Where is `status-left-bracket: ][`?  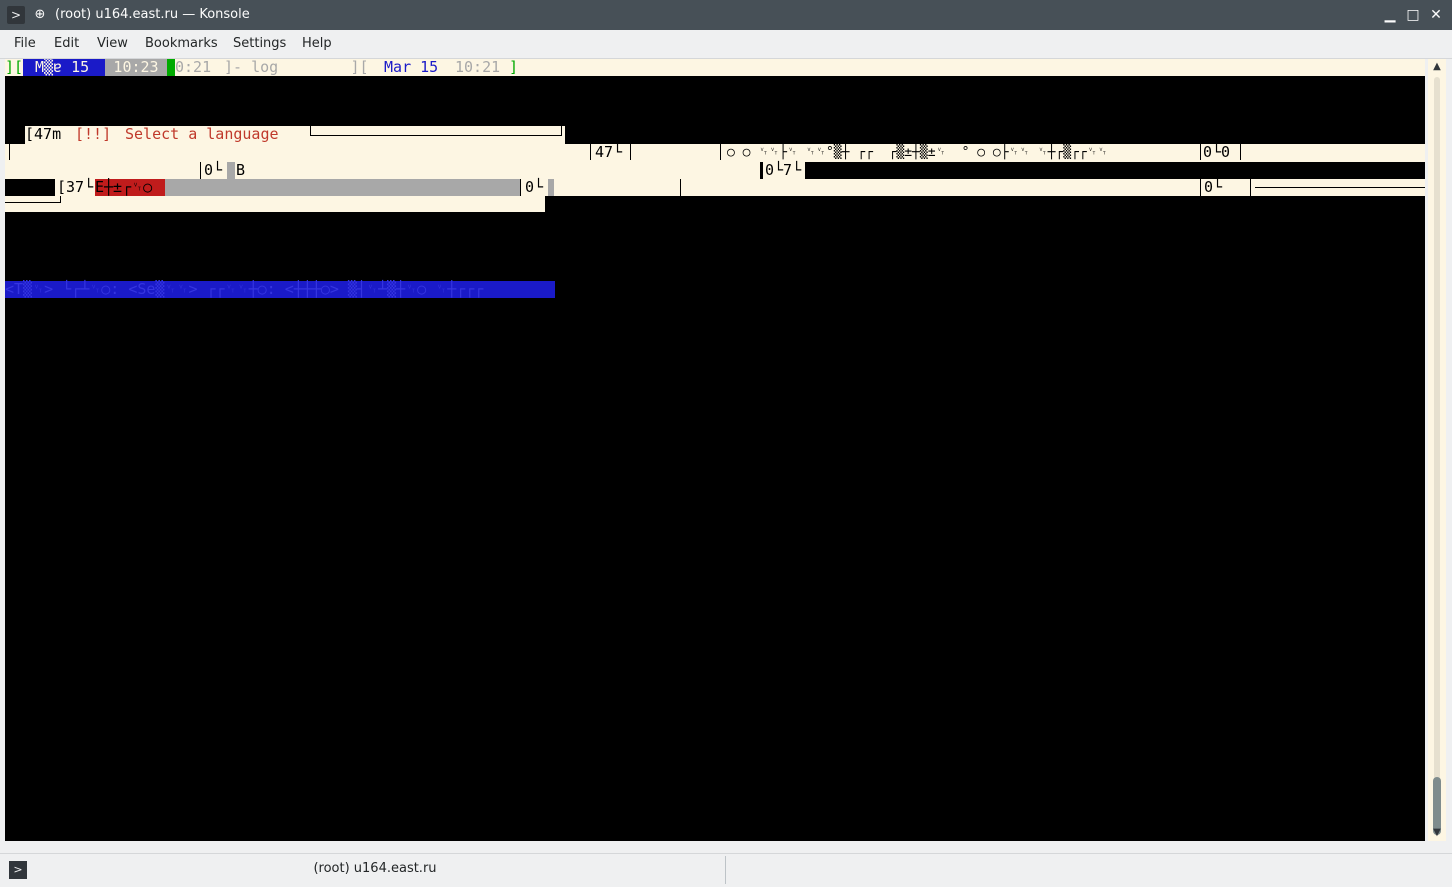
status-left-bracket: ][ is located at coordinates (14, 67).